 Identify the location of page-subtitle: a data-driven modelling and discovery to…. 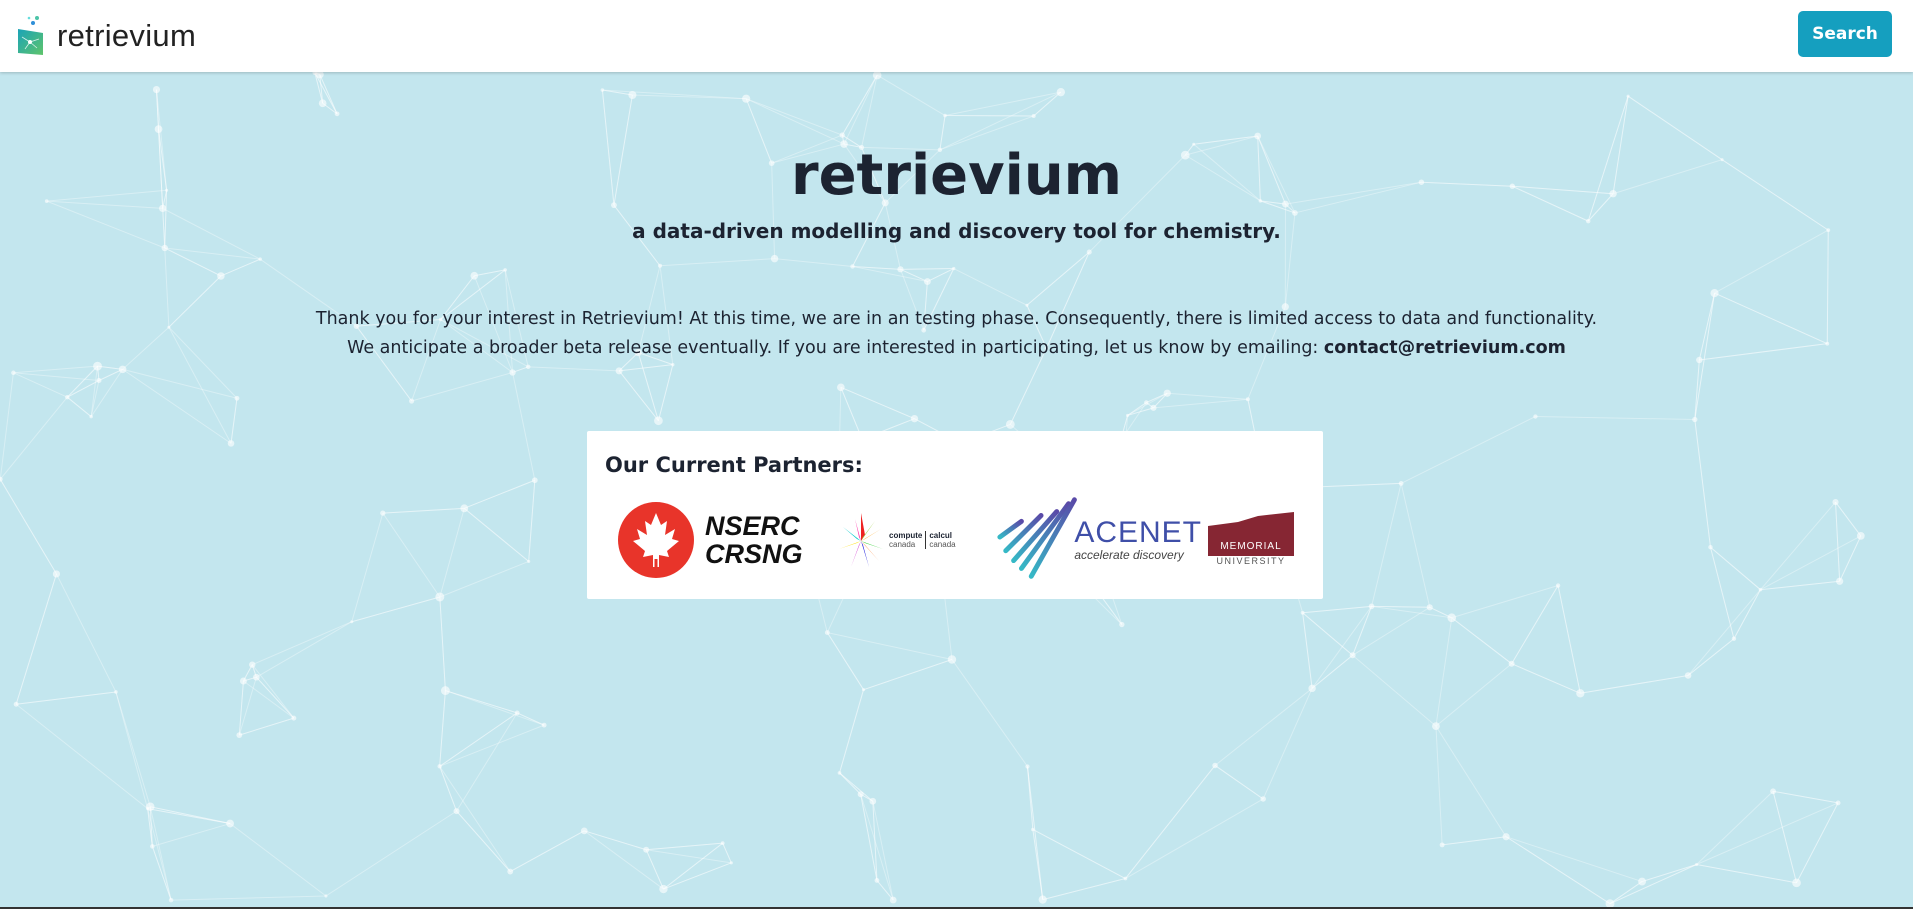
(956, 231).